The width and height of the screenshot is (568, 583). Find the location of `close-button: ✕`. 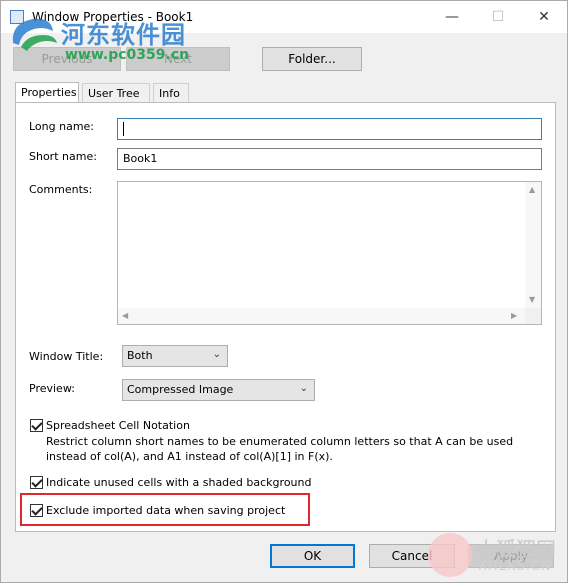

close-button: ✕ is located at coordinates (544, 17).